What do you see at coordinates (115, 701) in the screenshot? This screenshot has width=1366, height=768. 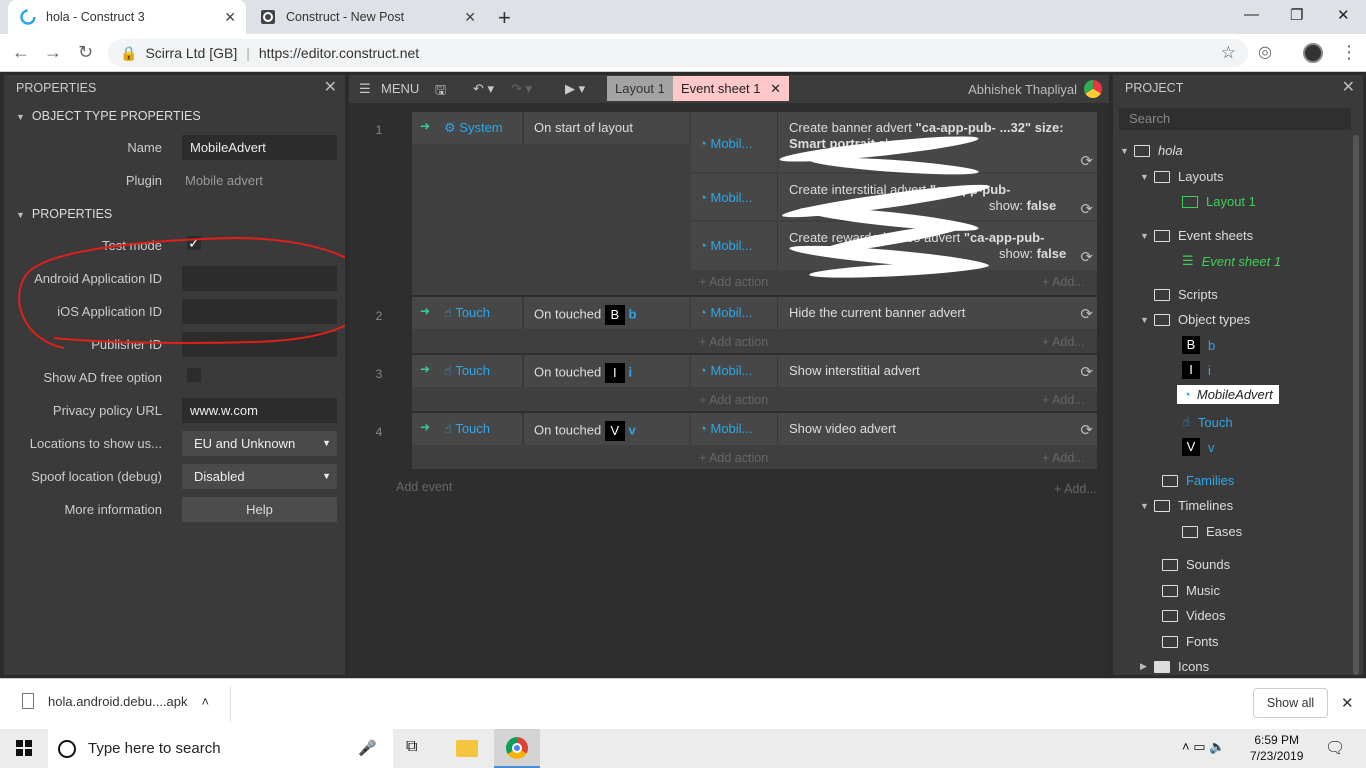 I see `download-item: hola.android.debu....apk ˄` at bounding box center [115, 701].